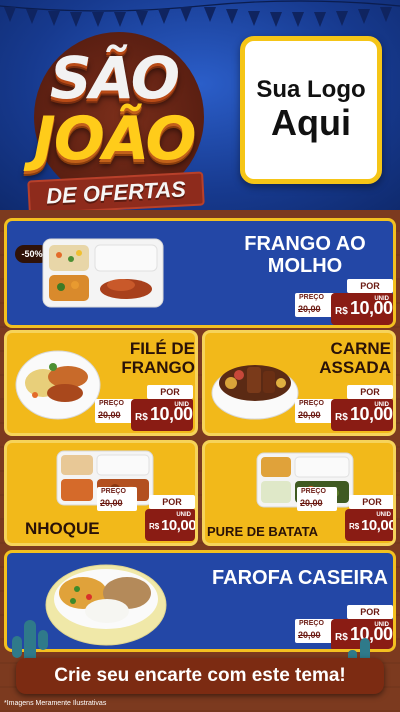 This screenshot has height=712, width=400. I want to click on product-name-line1: CARNE, so click(360, 348).